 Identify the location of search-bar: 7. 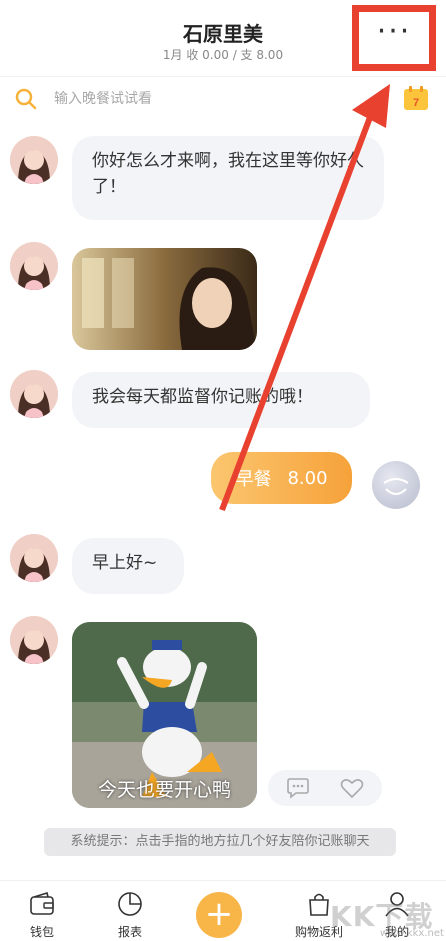
(223, 98).